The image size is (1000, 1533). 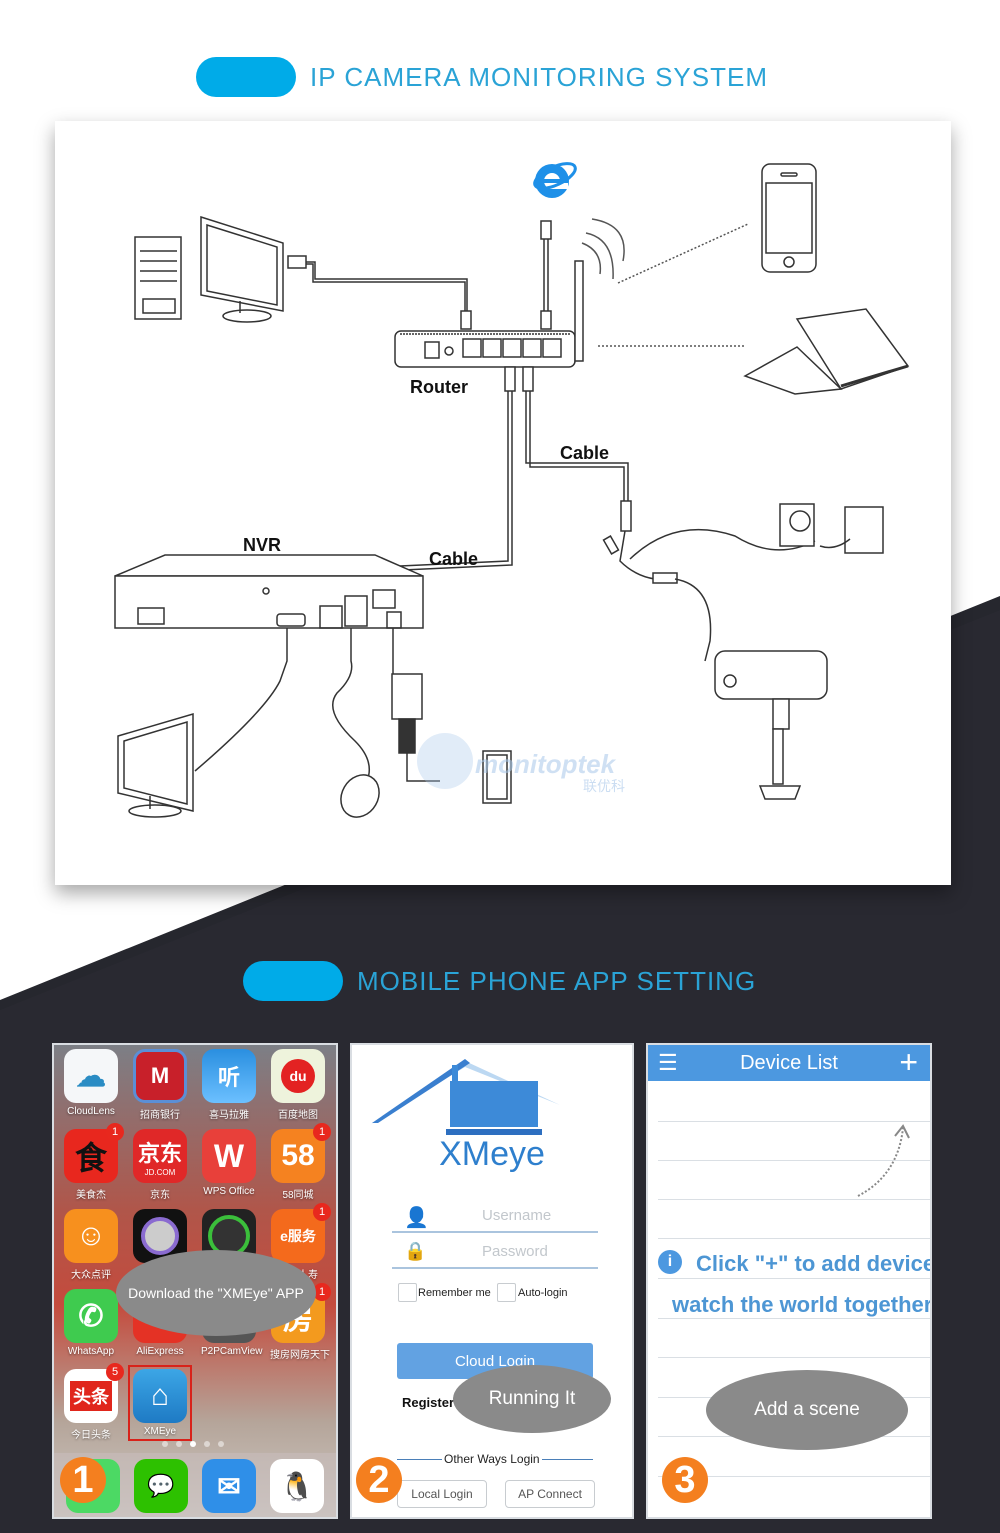 What do you see at coordinates (160, 1396) in the screenshot?
I see `xmeye-house-icon: ⌂` at bounding box center [160, 1396].